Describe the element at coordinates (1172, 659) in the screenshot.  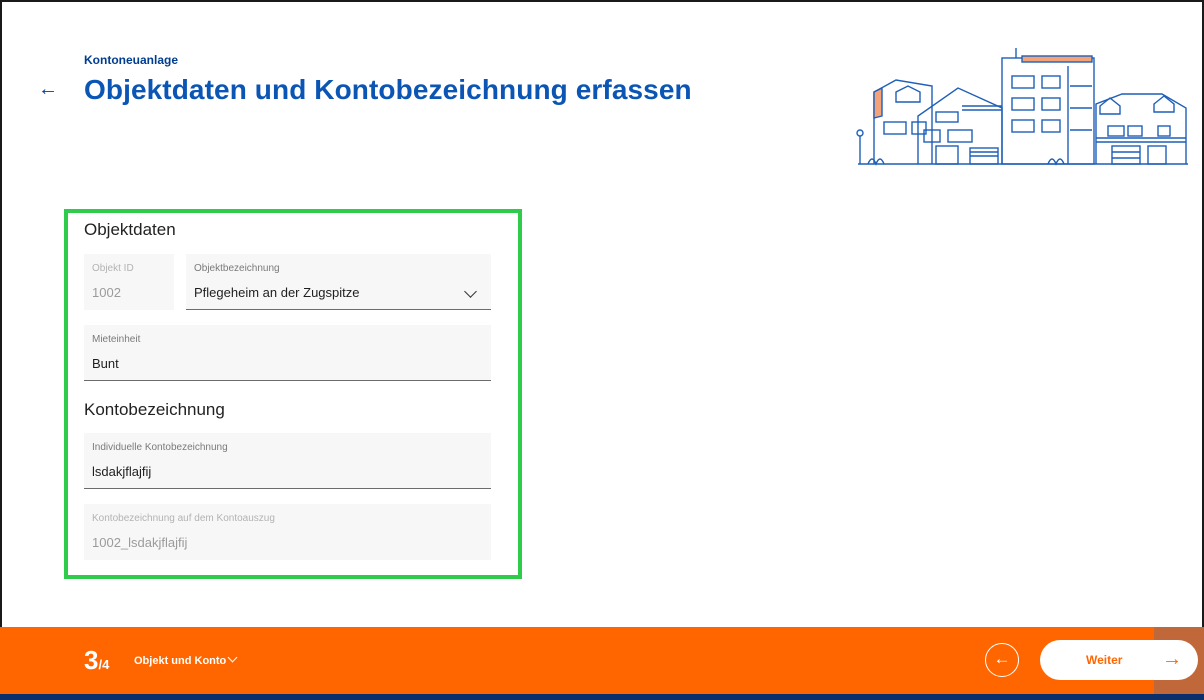
I see `arrow-right-icon: →` at that location.